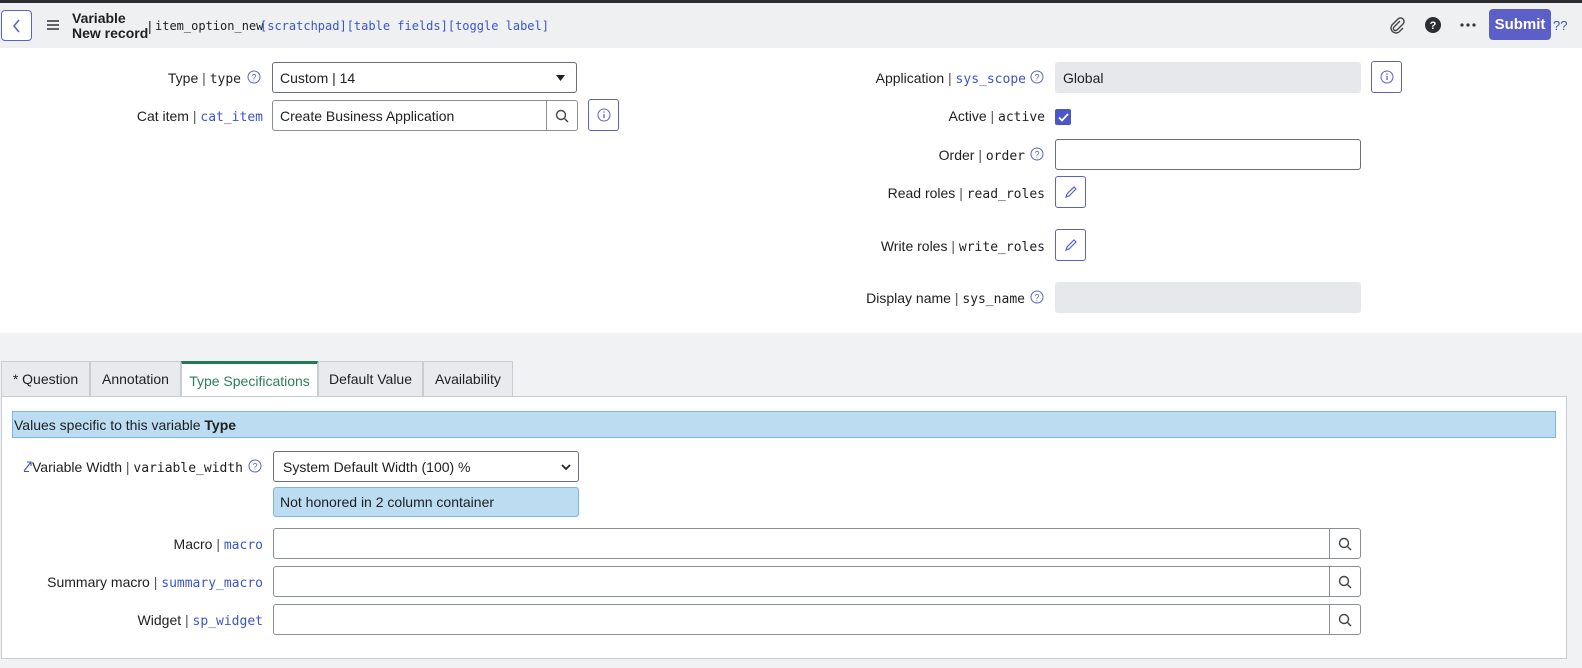 The width and height of the screenshot is (1582, 668). I want to click on write-roles-edit-button, so click(1070, 245).